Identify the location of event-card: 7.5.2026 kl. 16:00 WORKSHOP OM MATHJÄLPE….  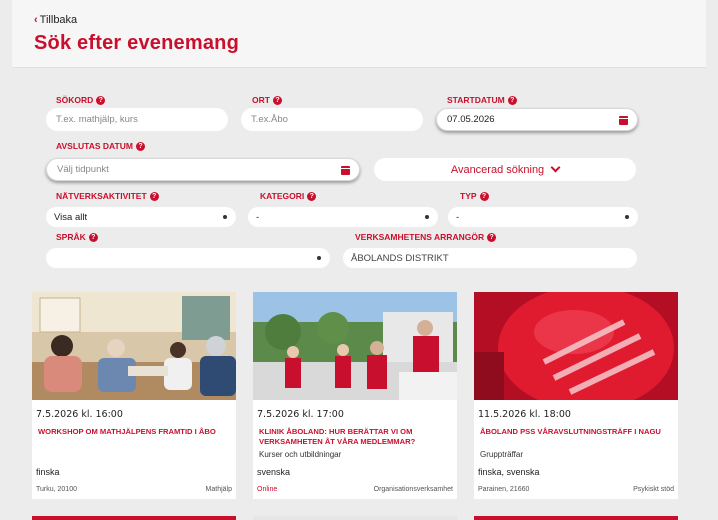
(134, 395).